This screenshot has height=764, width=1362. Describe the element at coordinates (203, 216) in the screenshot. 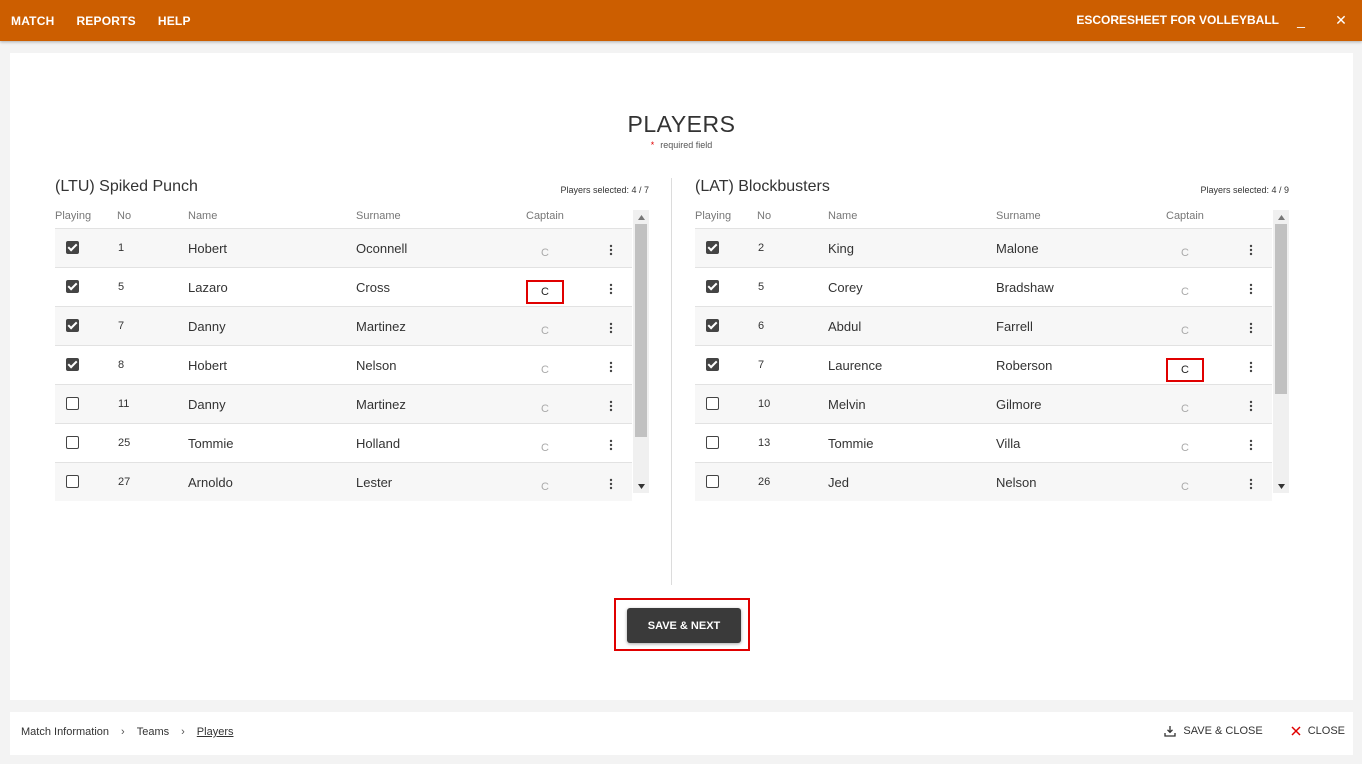

I see `column-header-name: Name` at that location.